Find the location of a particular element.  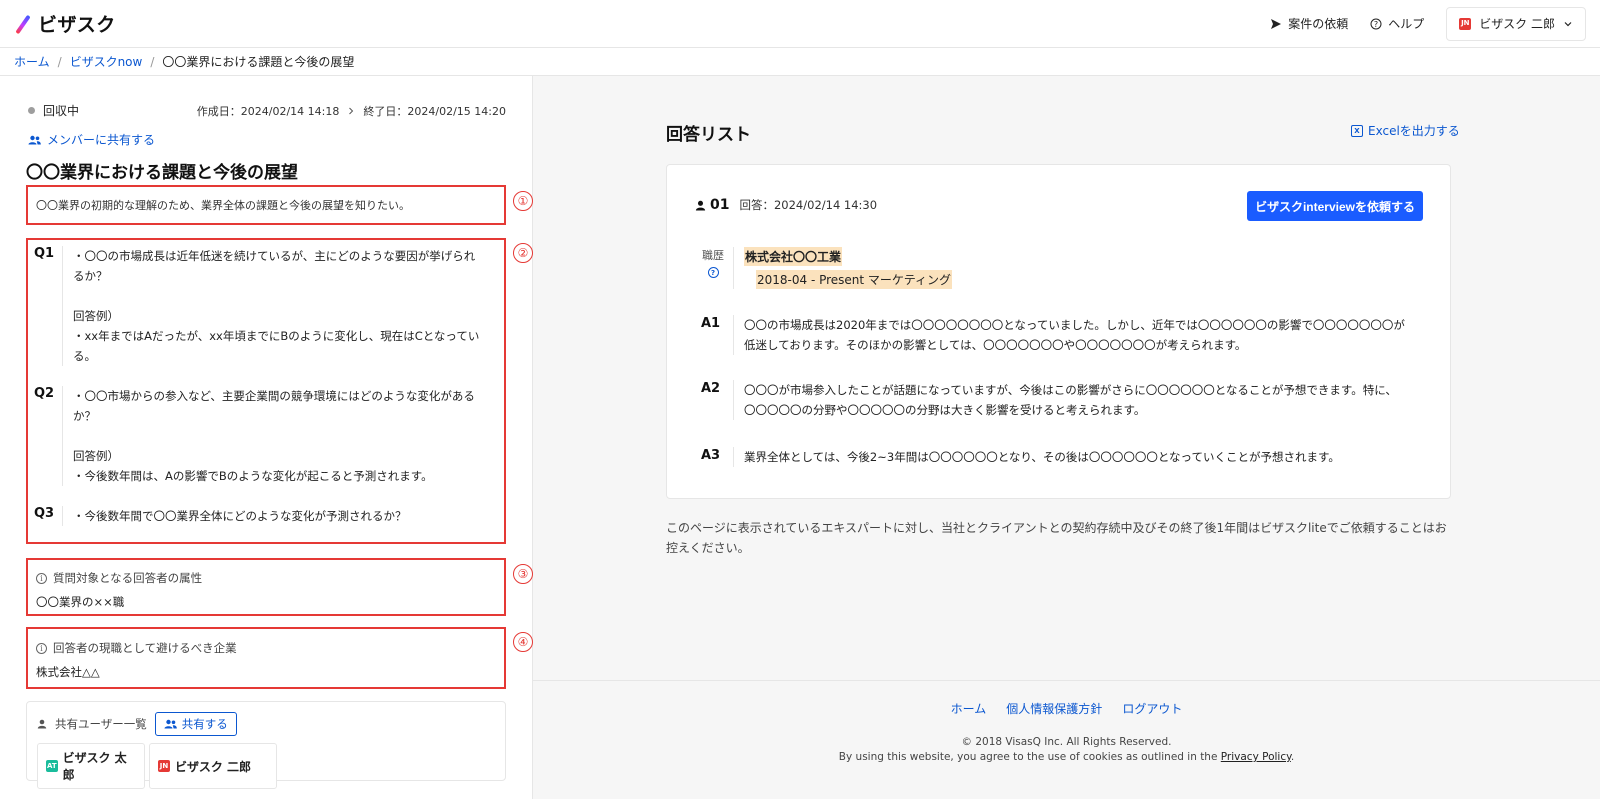

answer-date: 回答：2024/02/14 14:30 is located at coordinates (808, 205).